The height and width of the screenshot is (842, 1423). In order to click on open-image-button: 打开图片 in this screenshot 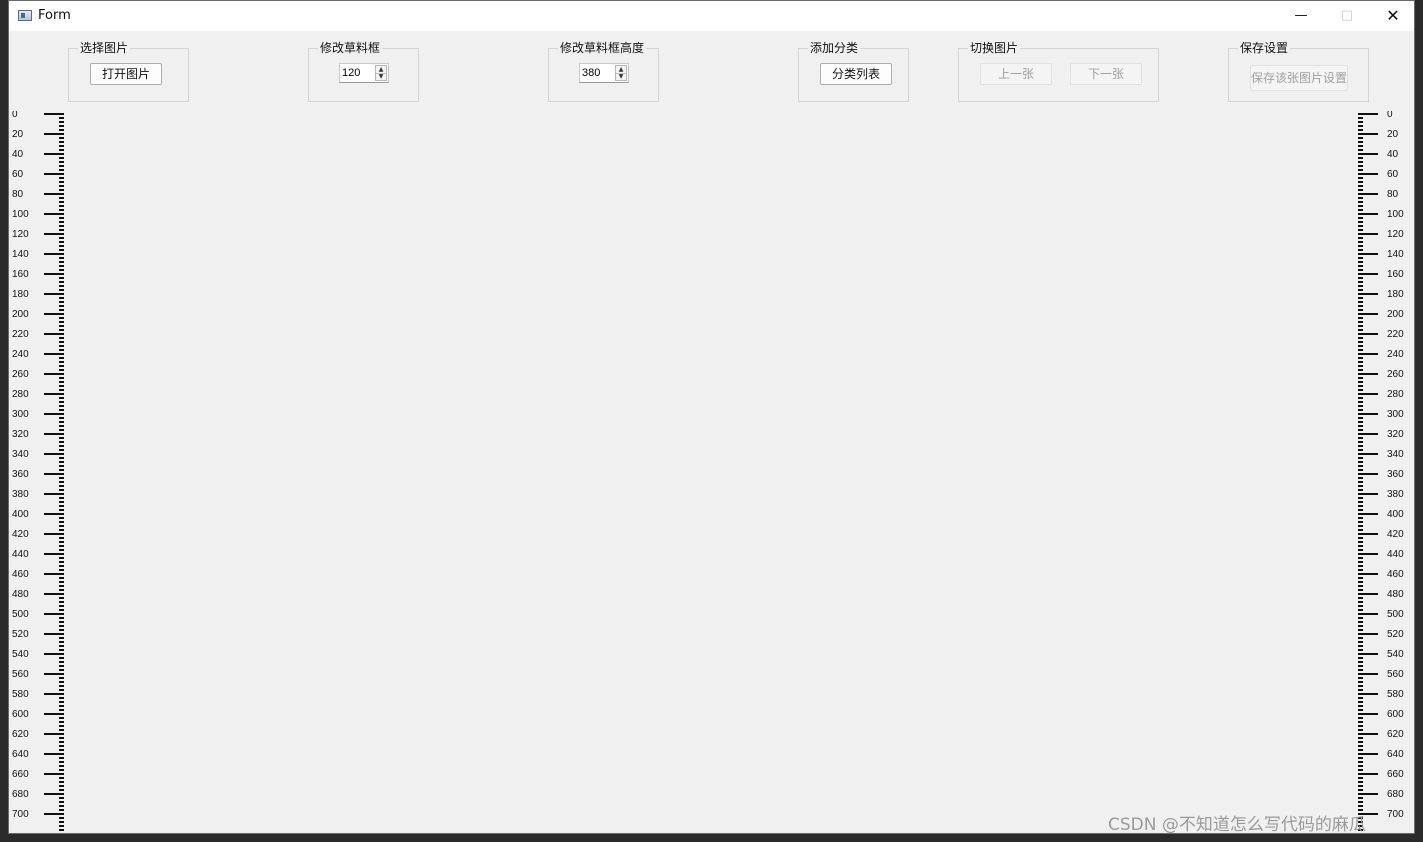, I will do `click(126, 74)`.